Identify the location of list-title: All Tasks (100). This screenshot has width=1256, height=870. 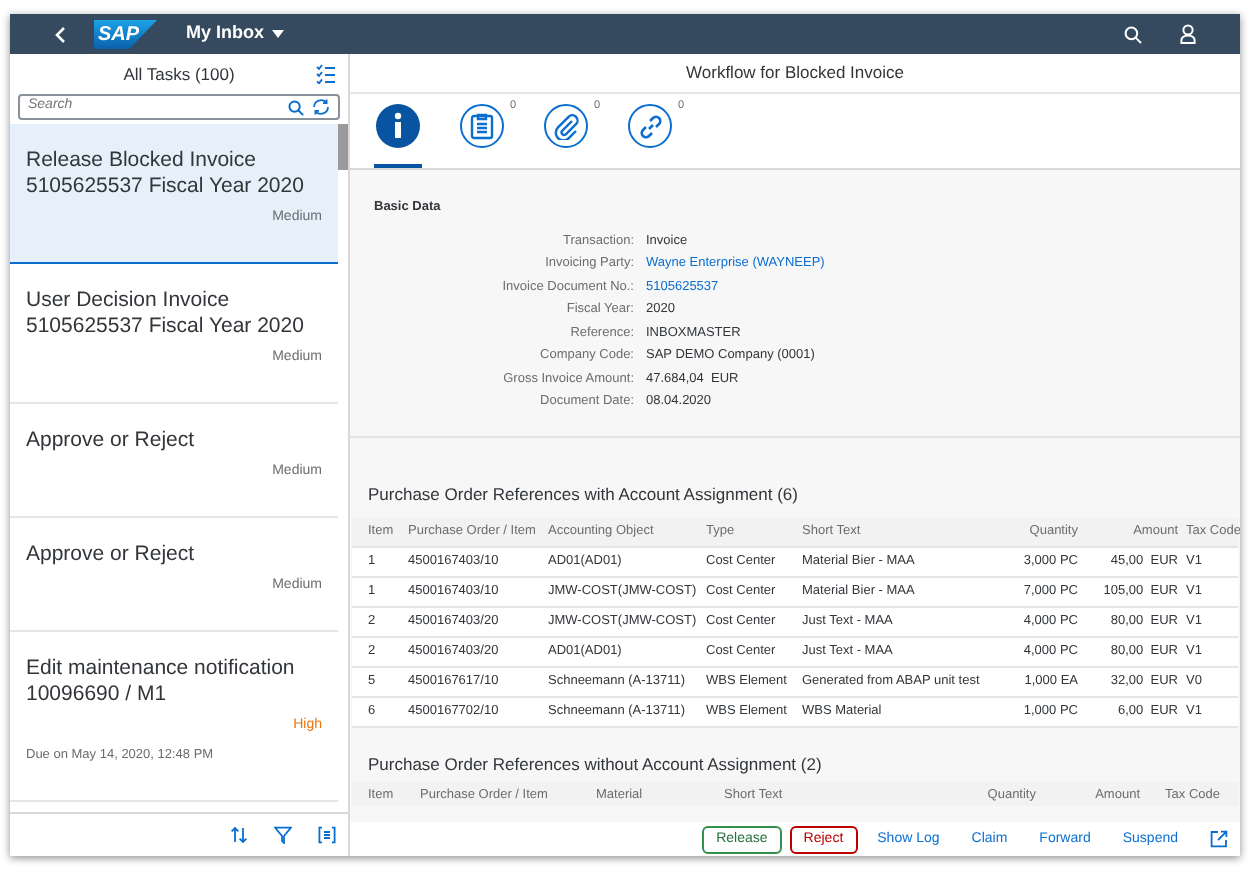
(179, 74).